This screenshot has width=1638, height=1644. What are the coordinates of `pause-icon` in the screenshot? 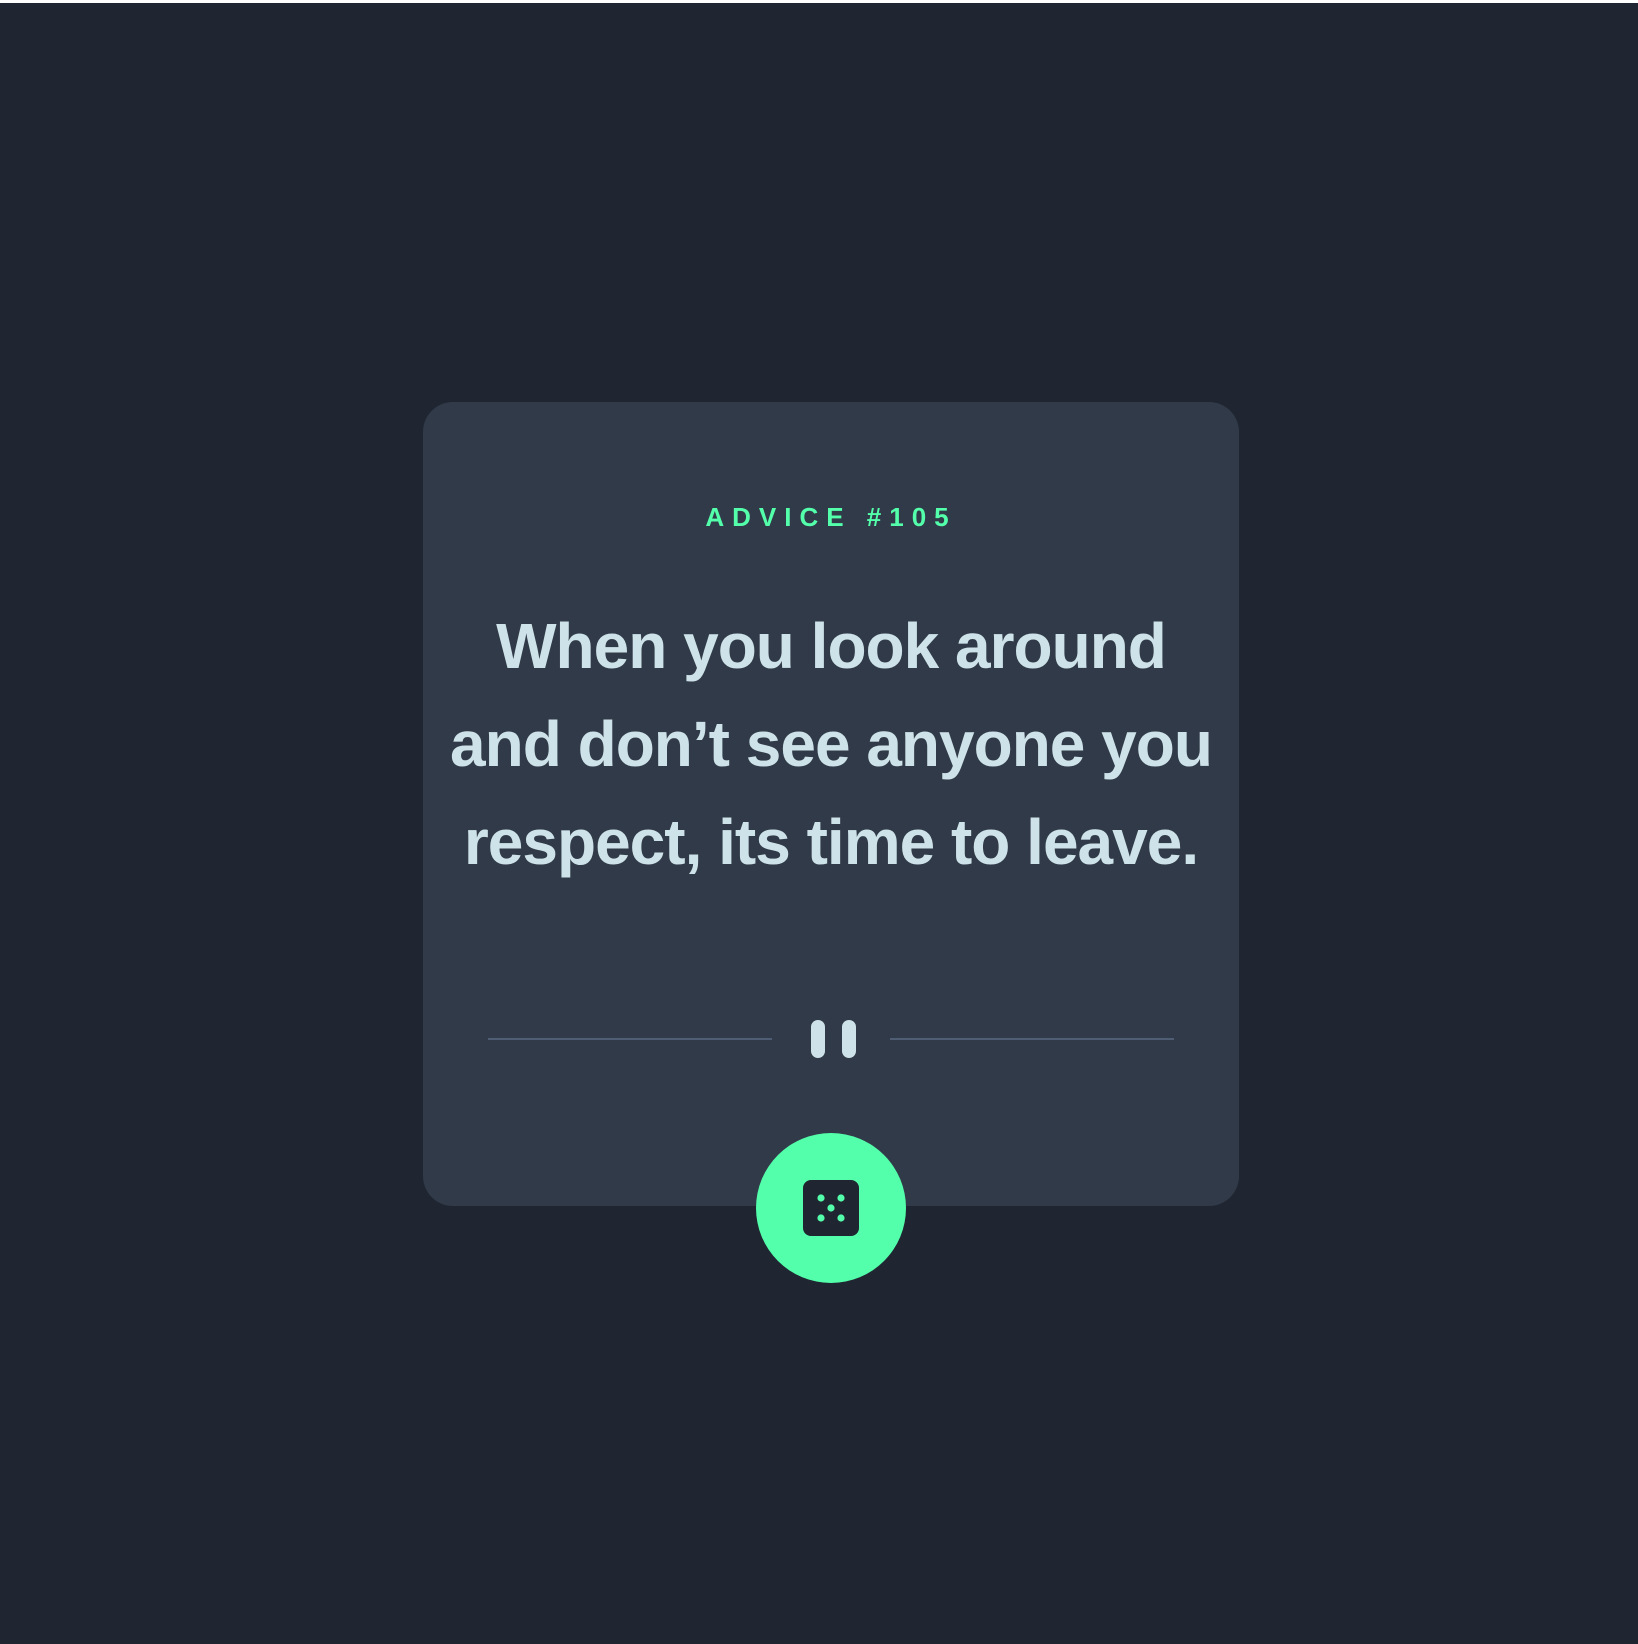 It's located at (832, 1039).